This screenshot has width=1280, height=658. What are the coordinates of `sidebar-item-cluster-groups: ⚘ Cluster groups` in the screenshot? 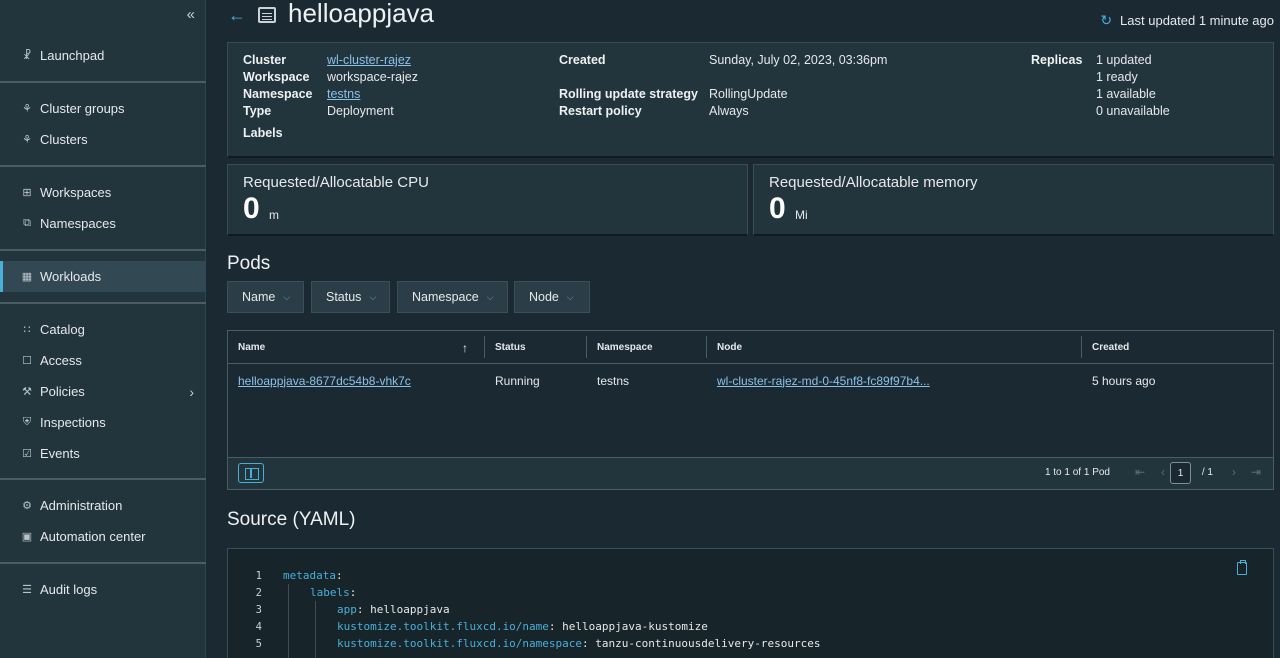 It's located at (103, 108).